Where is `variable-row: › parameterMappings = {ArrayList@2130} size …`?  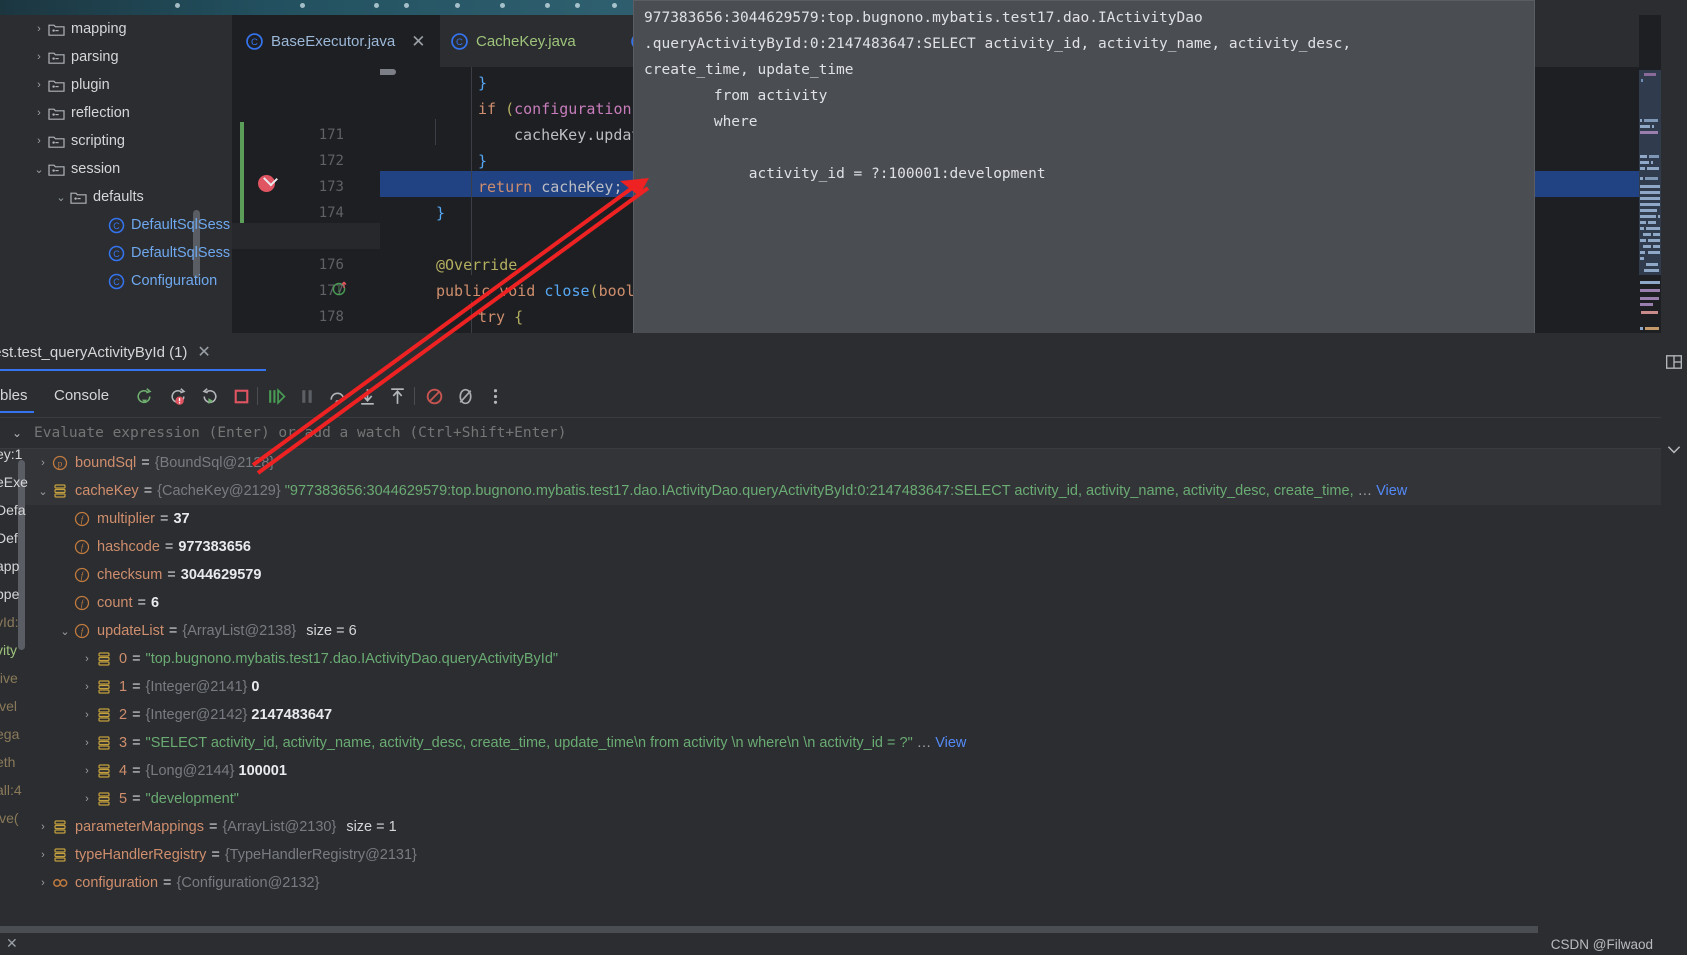 variable-row: › parameterMappings = {ArrayList@2130} size … is located at coordinates (830, 827).